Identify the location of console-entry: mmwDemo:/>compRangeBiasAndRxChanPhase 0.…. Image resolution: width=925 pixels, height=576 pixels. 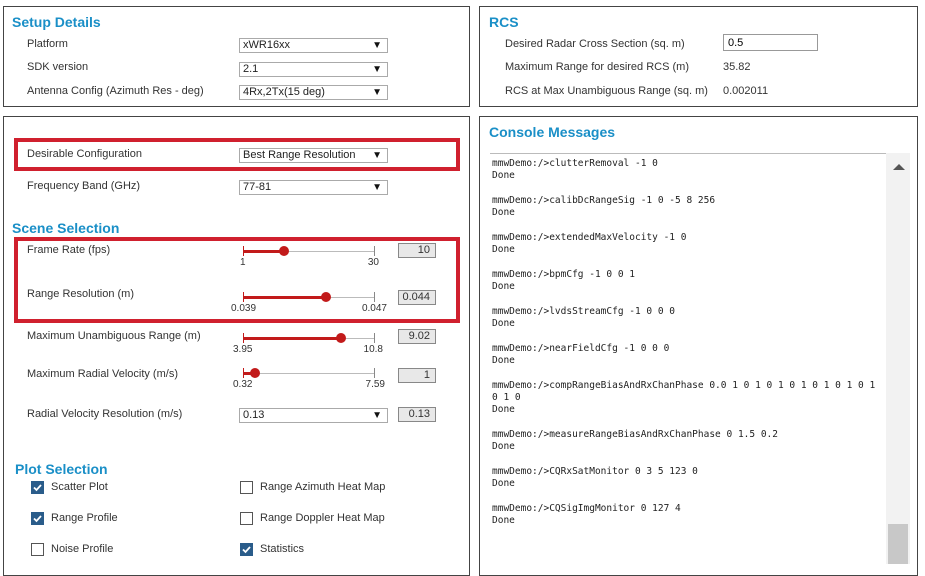
(688, 398).